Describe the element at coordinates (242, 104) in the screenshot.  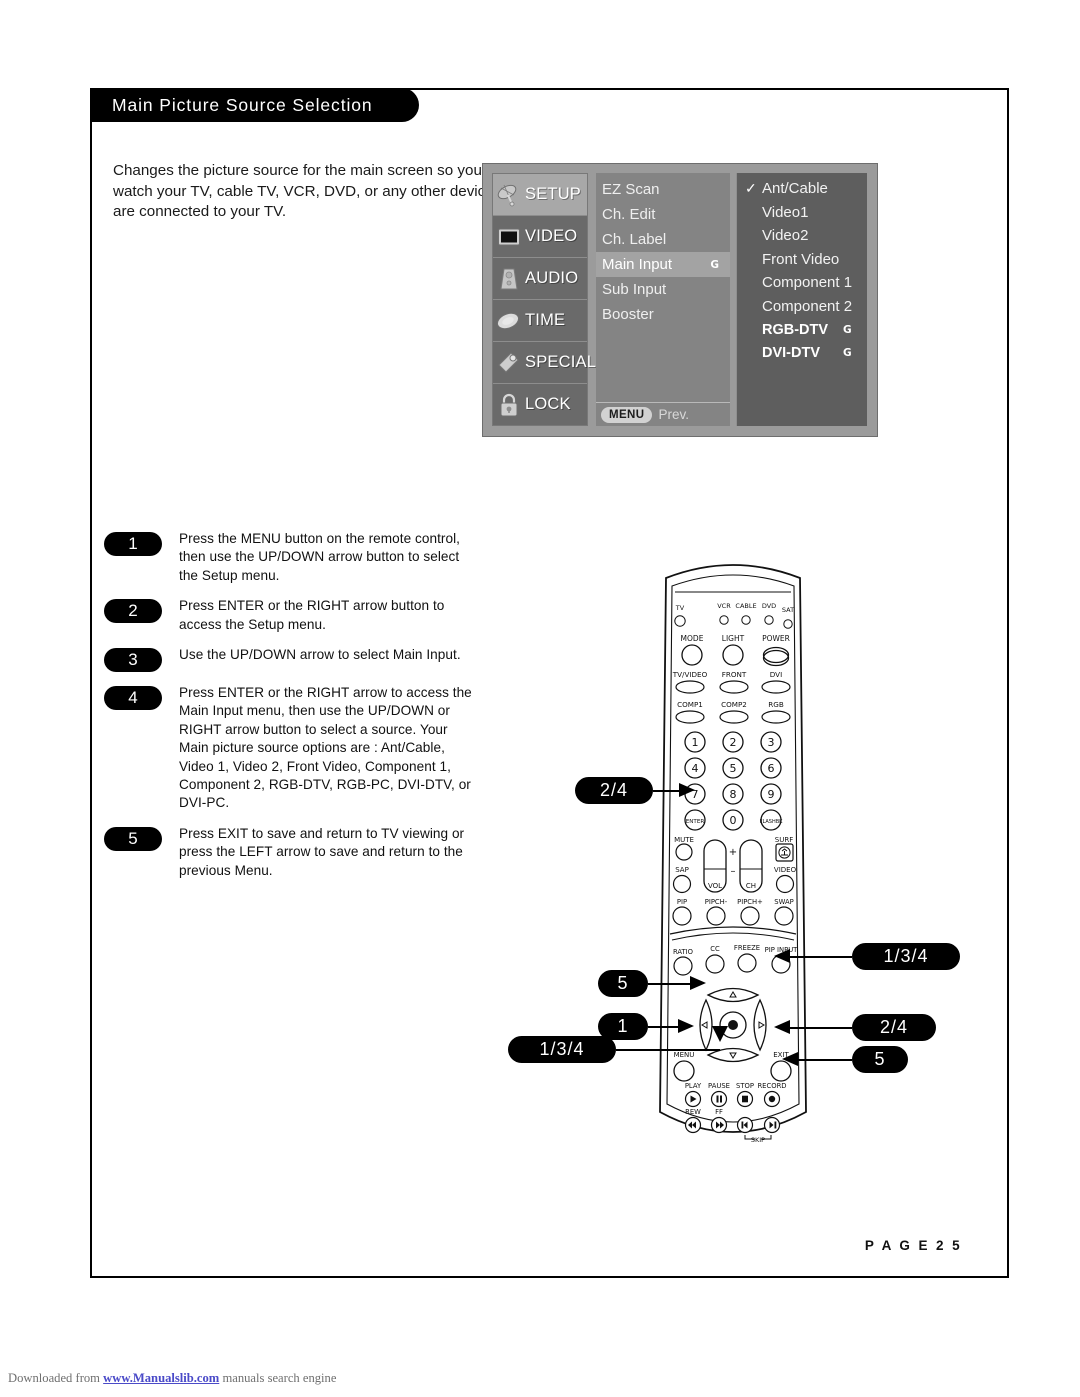
I see `page-title: Main Picture Source Selection` at that location.